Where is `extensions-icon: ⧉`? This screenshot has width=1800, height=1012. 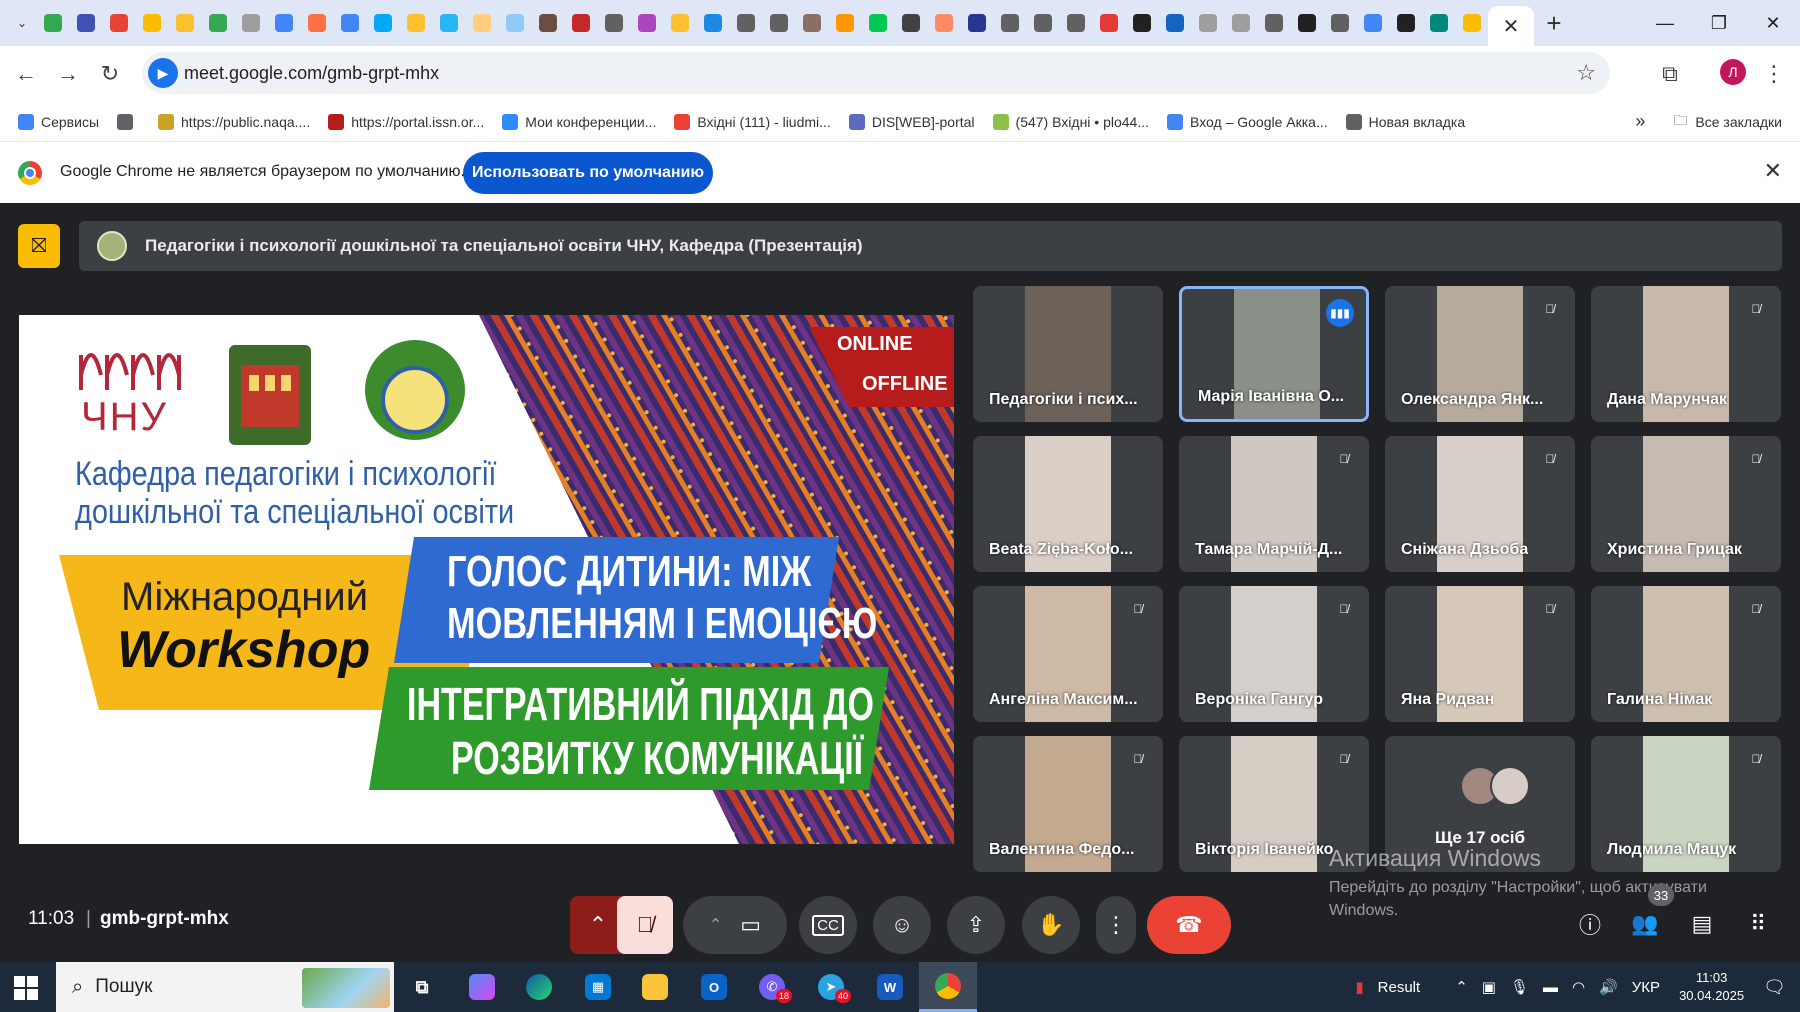 extensions-icon: ⧉ is located at coordinates (1670, 74).